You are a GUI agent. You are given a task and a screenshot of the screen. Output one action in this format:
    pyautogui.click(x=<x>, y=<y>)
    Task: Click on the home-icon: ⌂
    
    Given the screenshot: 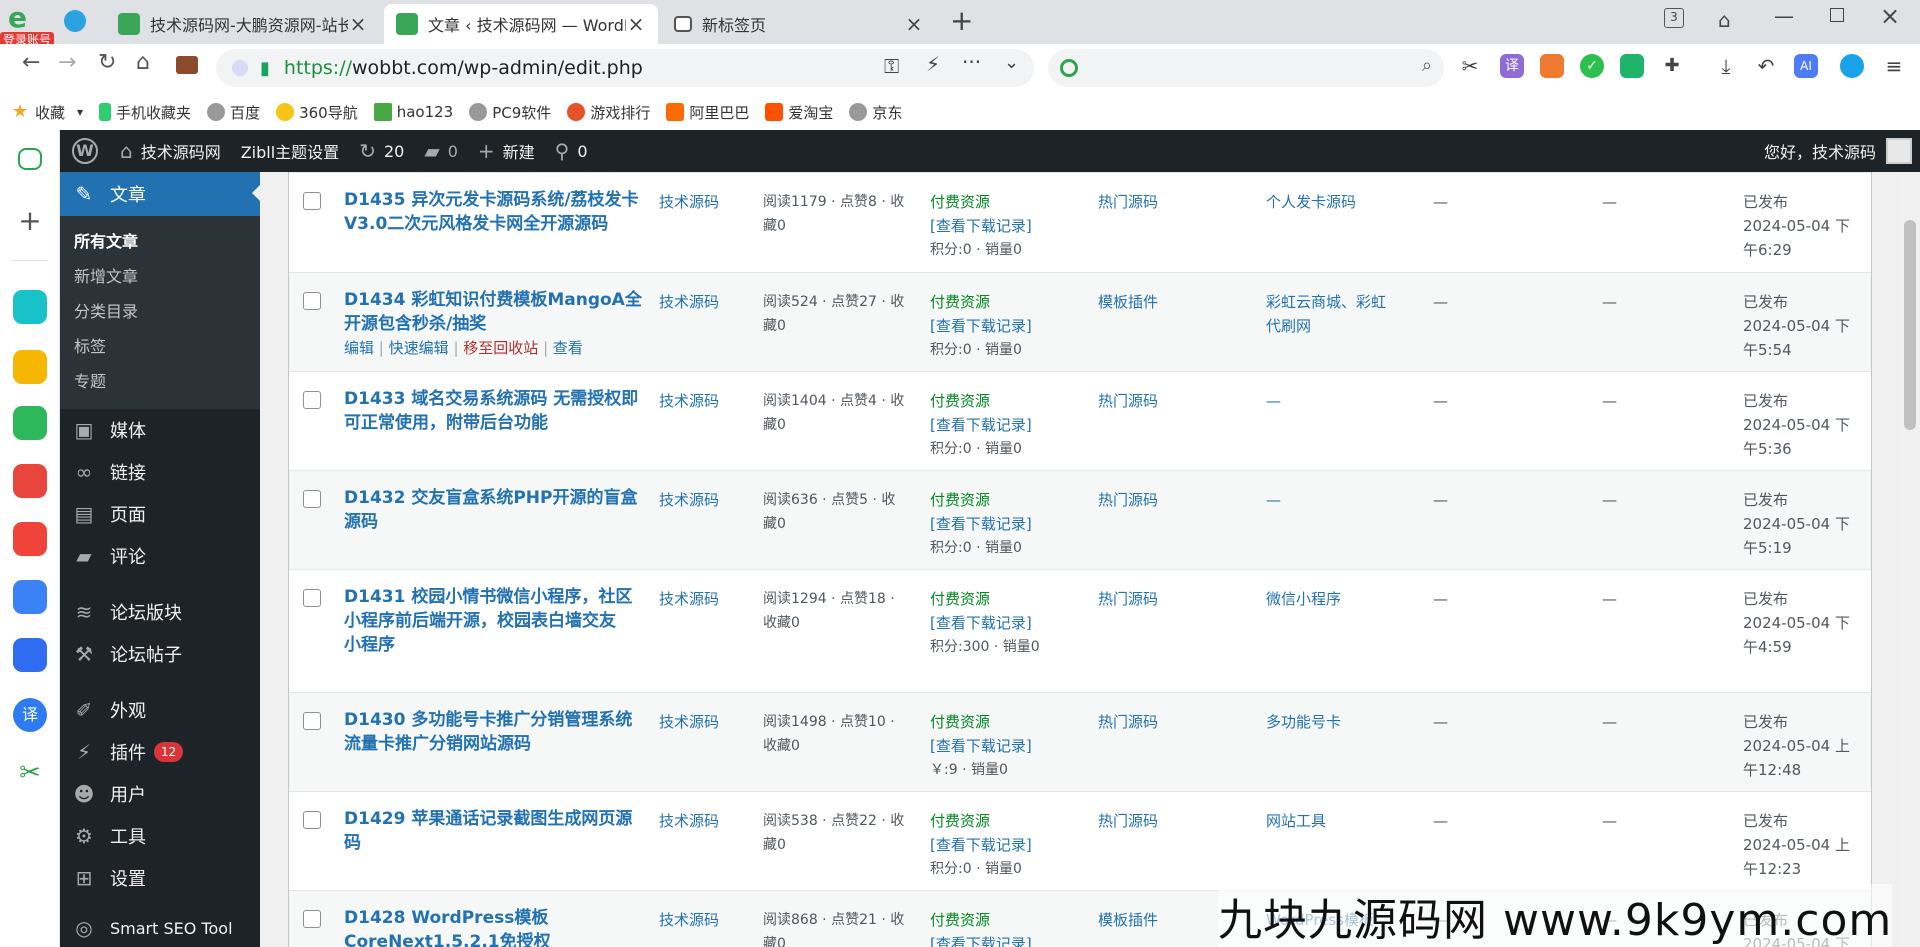 What is the action you would take?
    pyautogui.click(x=143, y=62)
    